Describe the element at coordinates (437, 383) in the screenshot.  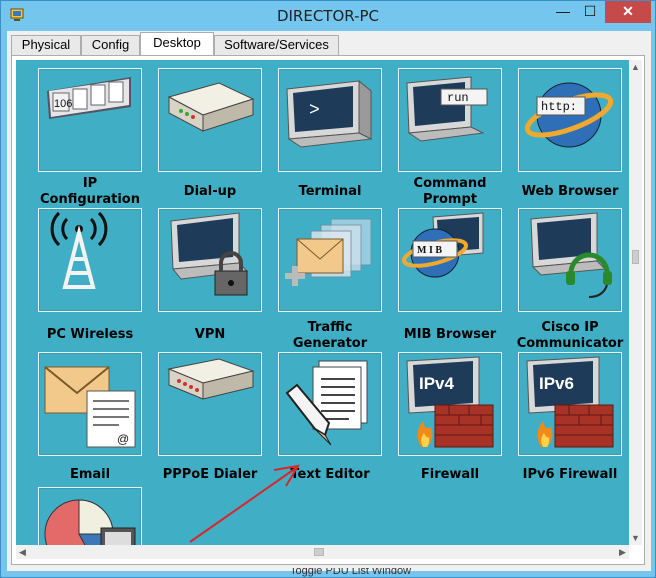
I see `firewall-icon-text: IPv4` at that location.